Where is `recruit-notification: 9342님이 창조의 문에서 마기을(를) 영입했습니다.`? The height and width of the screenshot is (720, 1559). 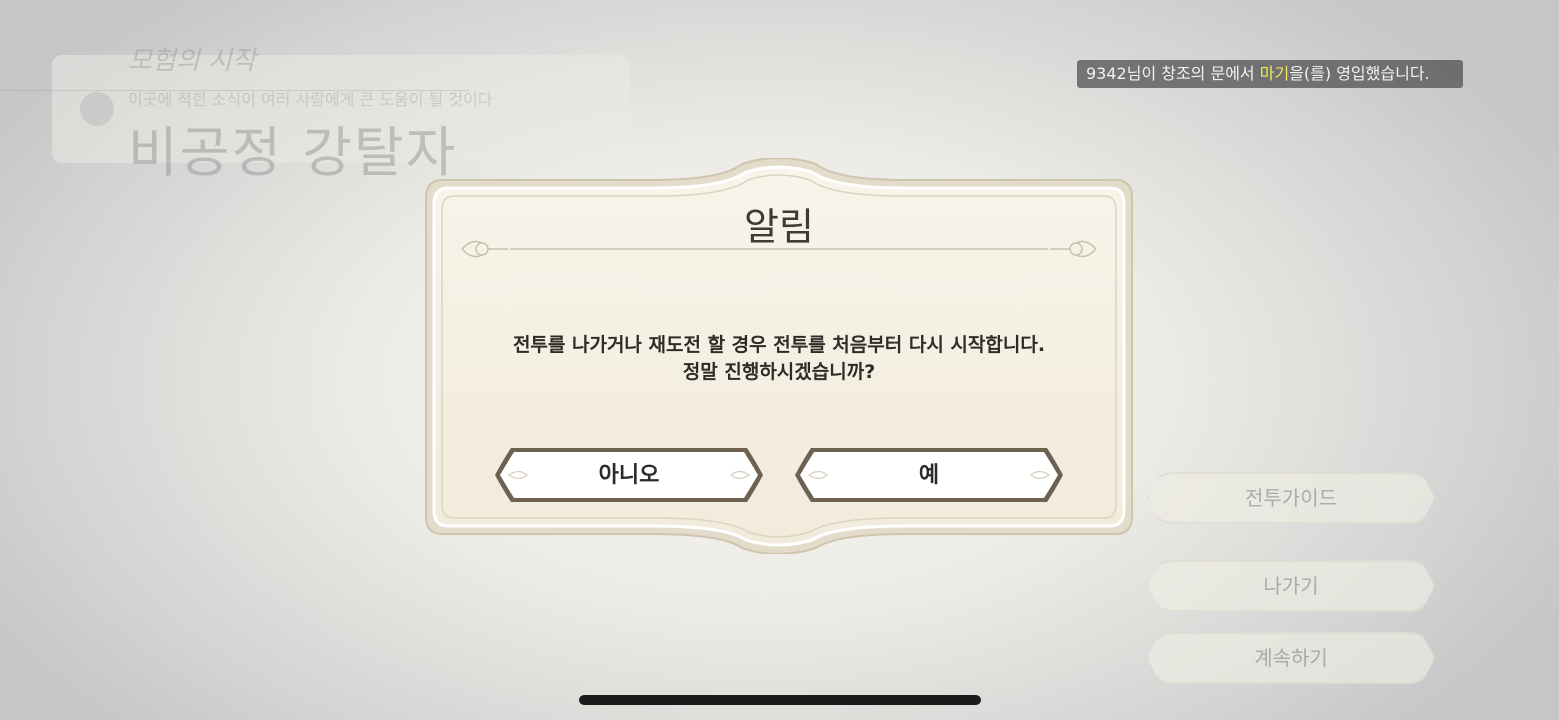 recruit-notification: 9342님이 창조의 문에서 마기을(를) 영입했습니다. is located at coordinates (1270, 74).